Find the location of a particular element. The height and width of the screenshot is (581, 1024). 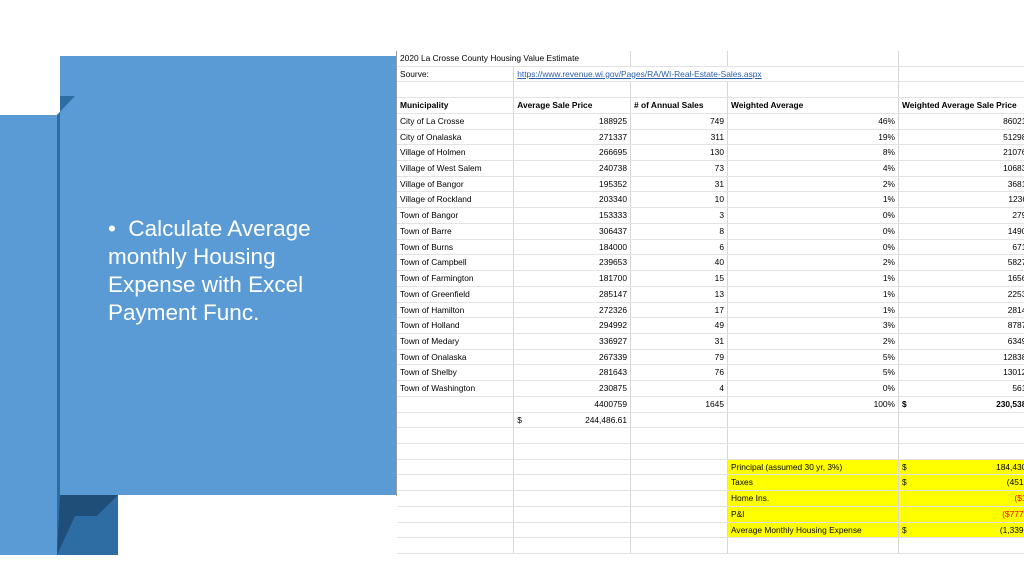

cell-municipality: Town of Holland is located at coordinates (455, 326).